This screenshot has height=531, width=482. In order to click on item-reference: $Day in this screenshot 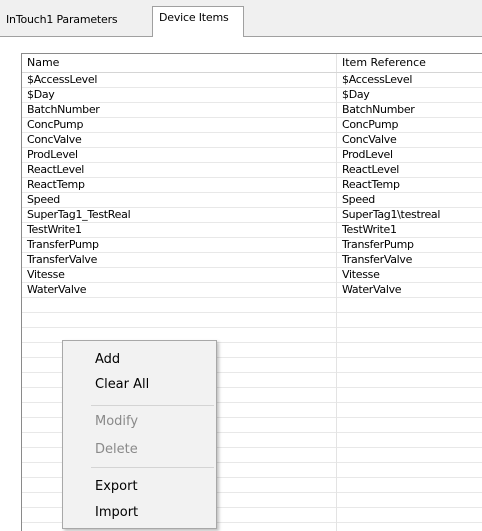, I will do `click(356, 94)`.